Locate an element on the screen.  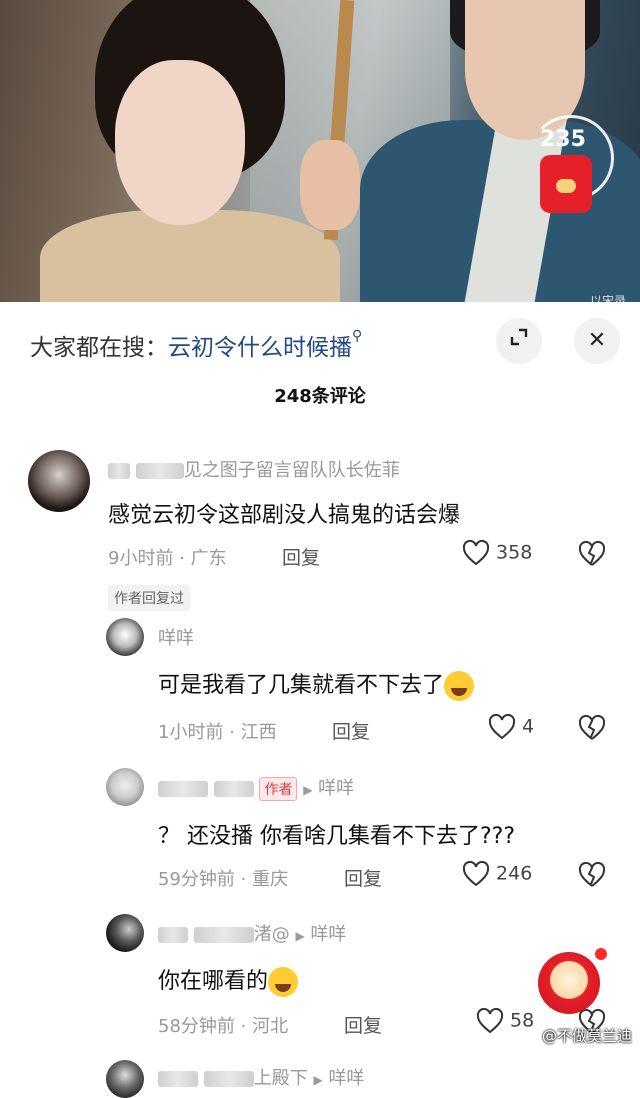
like-button: 246 is located at coordinates (497, 874).